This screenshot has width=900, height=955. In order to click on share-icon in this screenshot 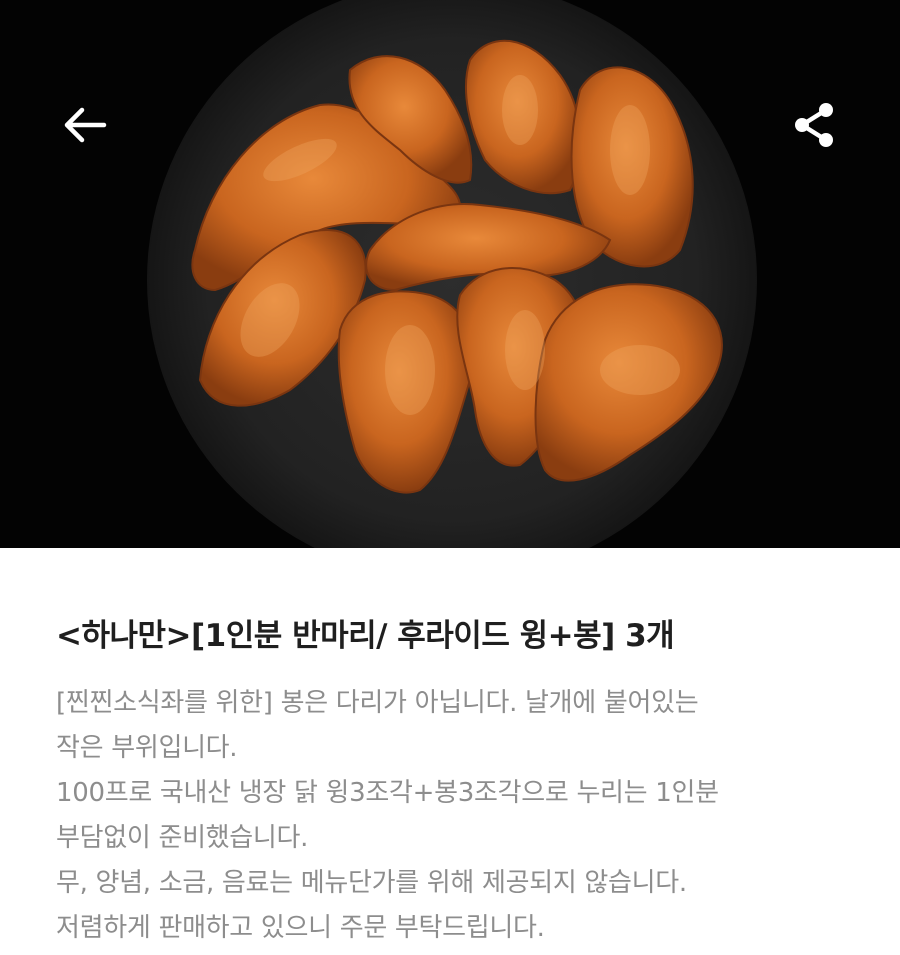, I will do `click(814, 125)`.